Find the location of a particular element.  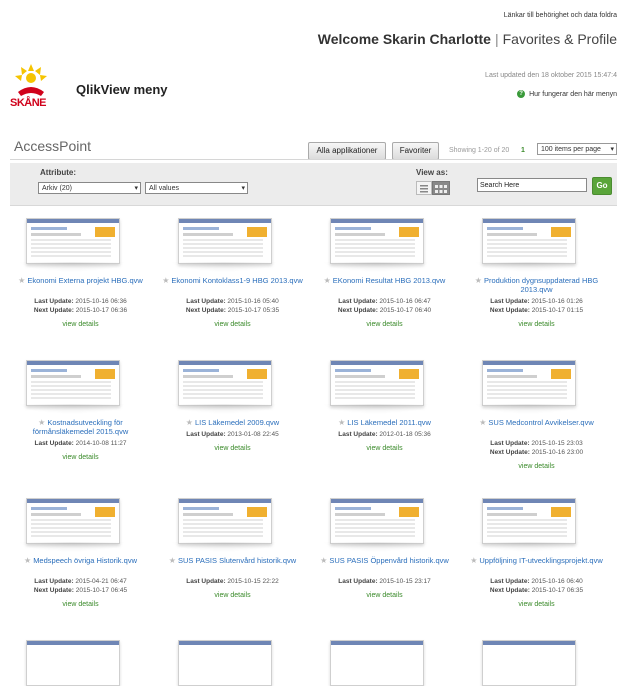

update-info: Last Update: 2015-10-16 06:47 is located at coordinates (384, 301).